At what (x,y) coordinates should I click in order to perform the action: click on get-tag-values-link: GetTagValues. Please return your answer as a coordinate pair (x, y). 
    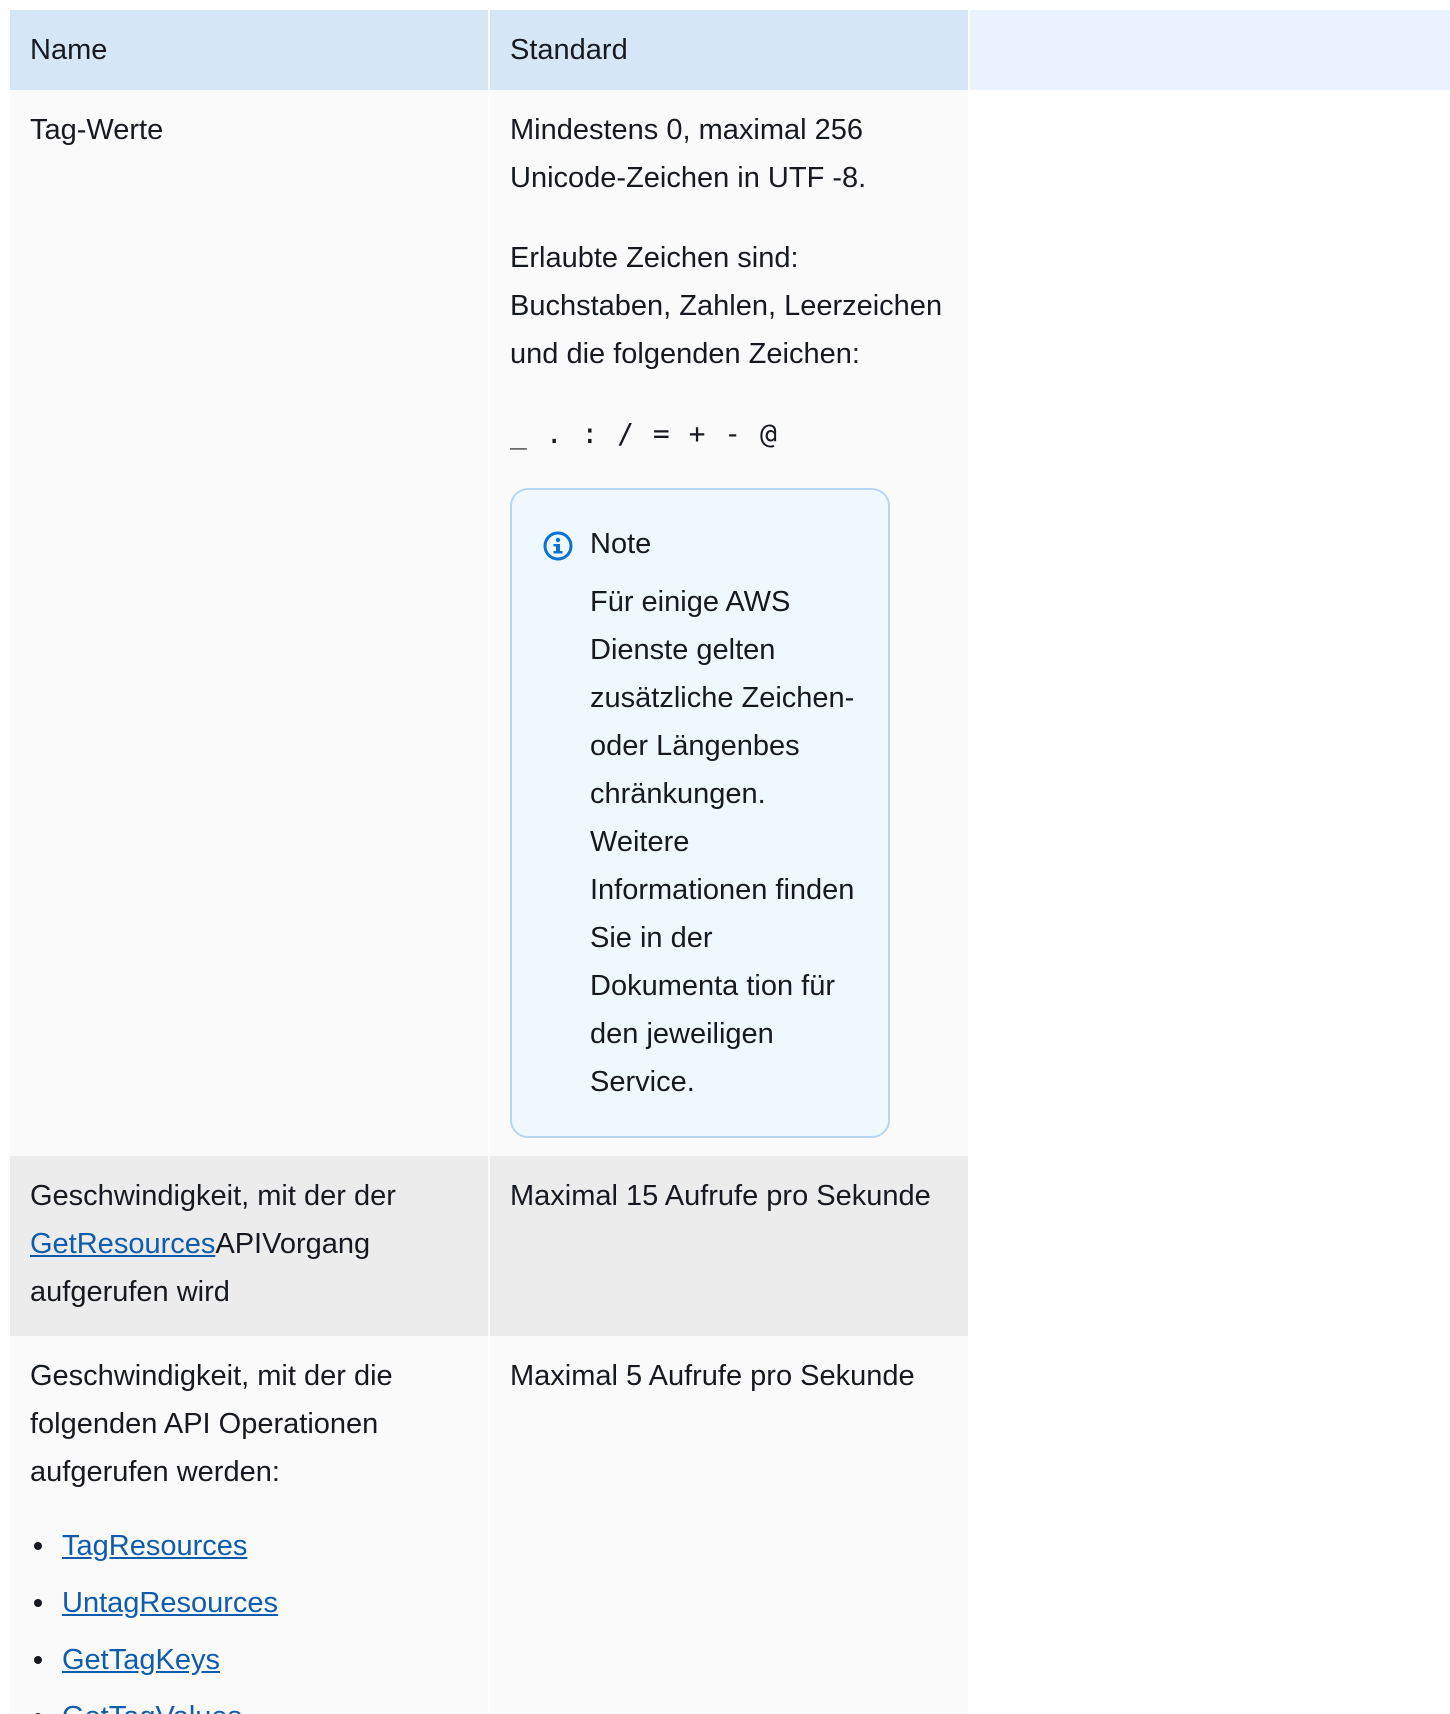
    Looking at the image, I should click on (152, 1707).